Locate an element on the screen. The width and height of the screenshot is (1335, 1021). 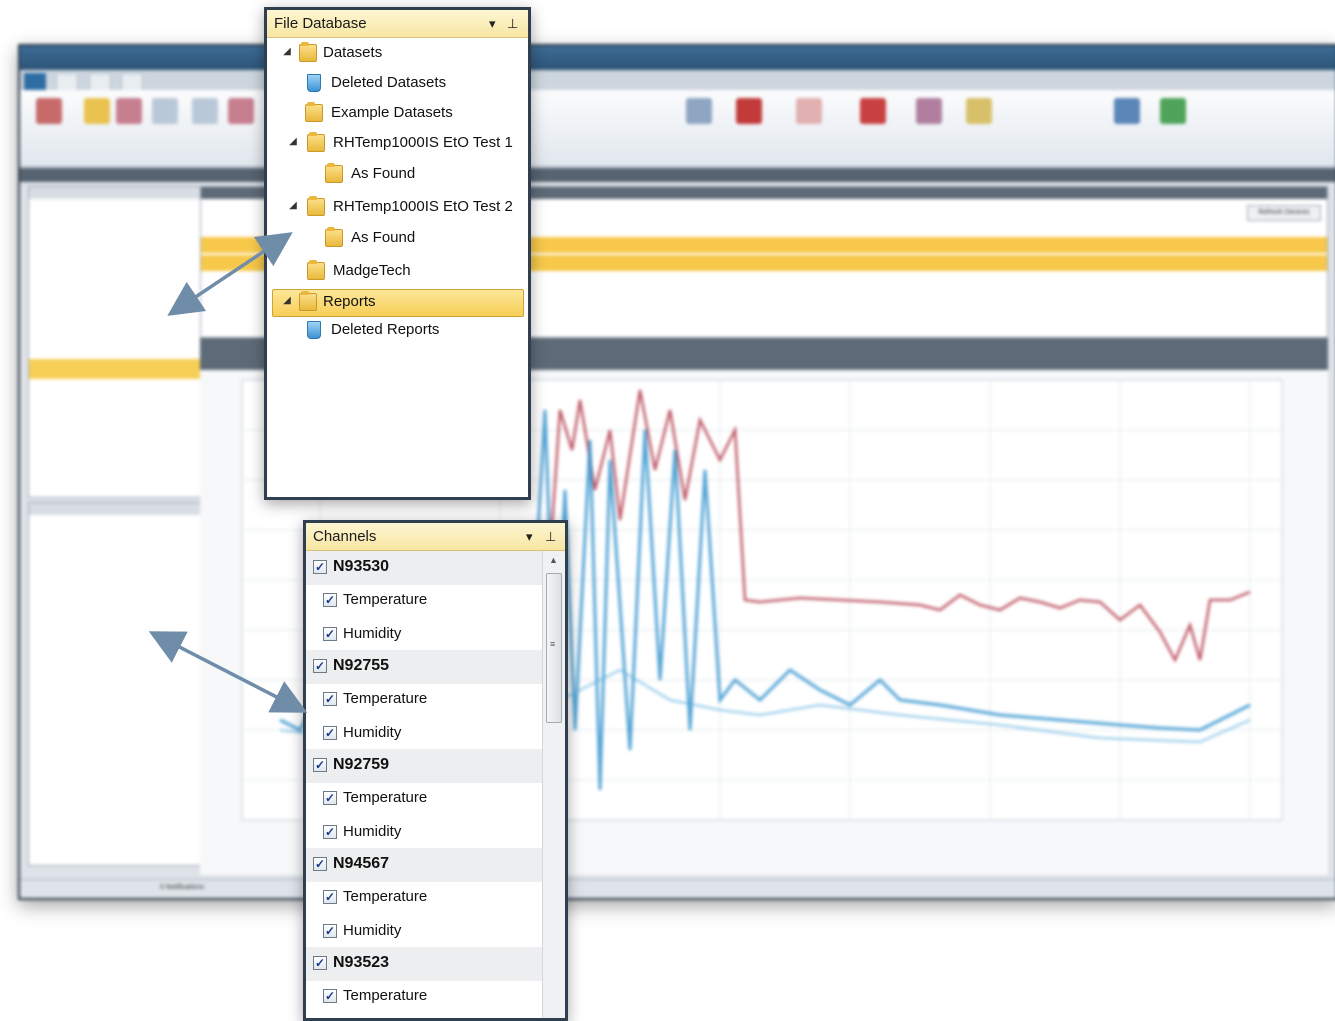
channels-callout-arrow is located at coordinates (228, 672).